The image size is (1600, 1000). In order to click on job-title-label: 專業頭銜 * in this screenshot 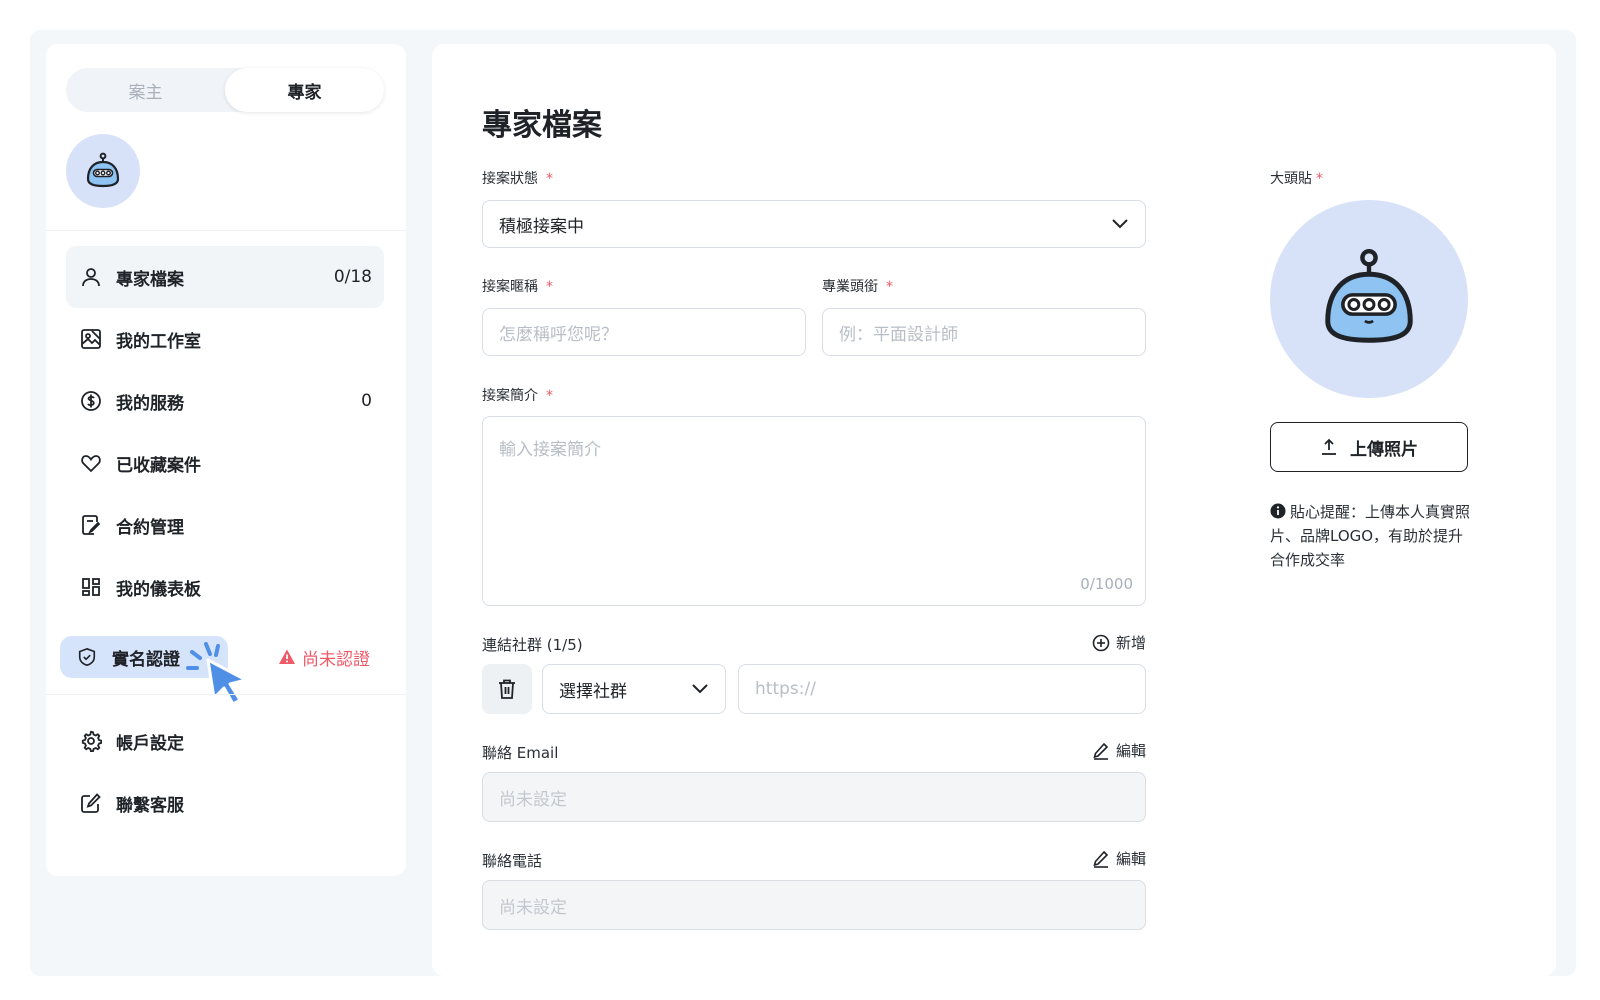, I will do `click(857, 286)`.